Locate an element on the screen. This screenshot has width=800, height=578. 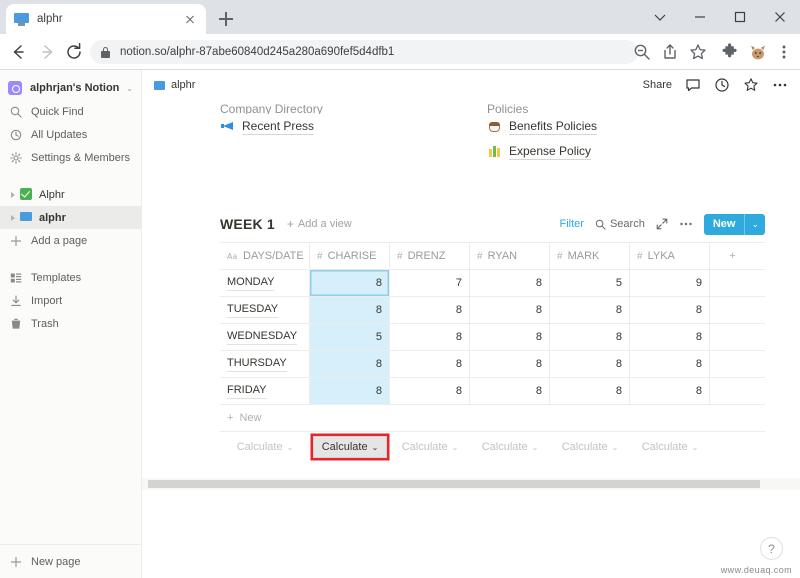
calculate-cell-ryan: Calculate ⌄ is located at coordinates (510, 447).